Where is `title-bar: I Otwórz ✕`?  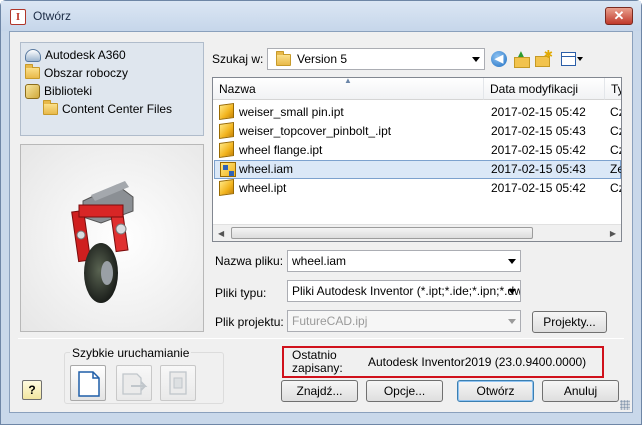
title-bar: I Otwórz ✕ is located at coordinates (321, 16).